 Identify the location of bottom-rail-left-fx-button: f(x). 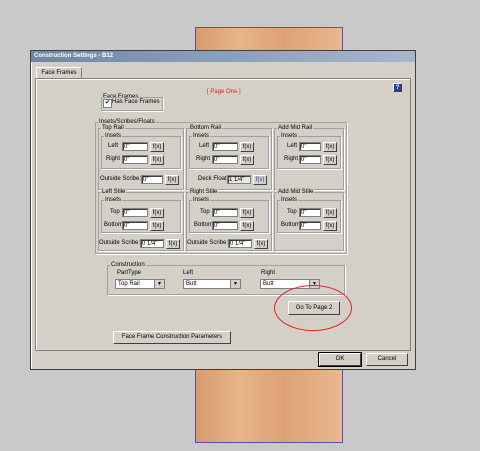
(247, 147).